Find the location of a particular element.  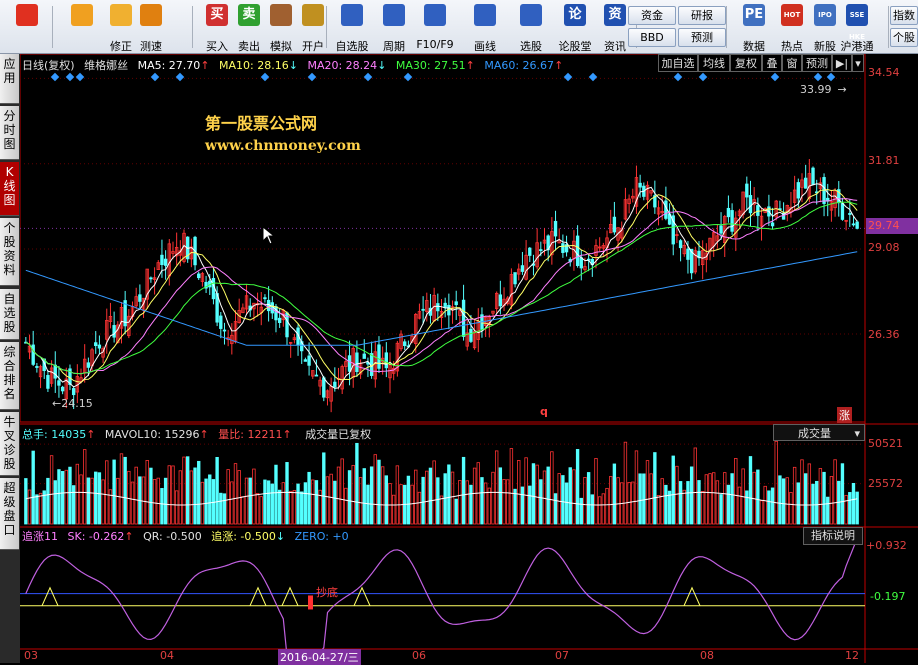

star-button: 自选股 is located at coordinates (352, 28).